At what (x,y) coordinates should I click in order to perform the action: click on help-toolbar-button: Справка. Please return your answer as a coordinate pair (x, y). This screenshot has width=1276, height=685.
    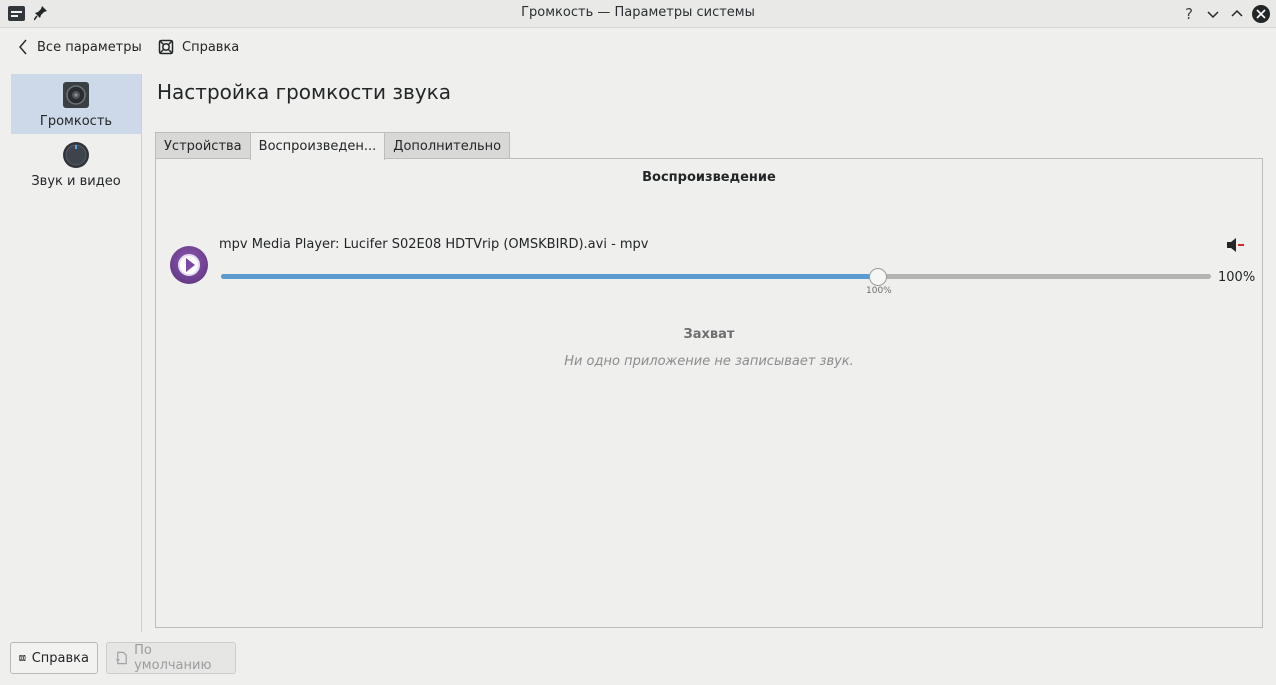
    Looking at the image, I should click on (198, 47).